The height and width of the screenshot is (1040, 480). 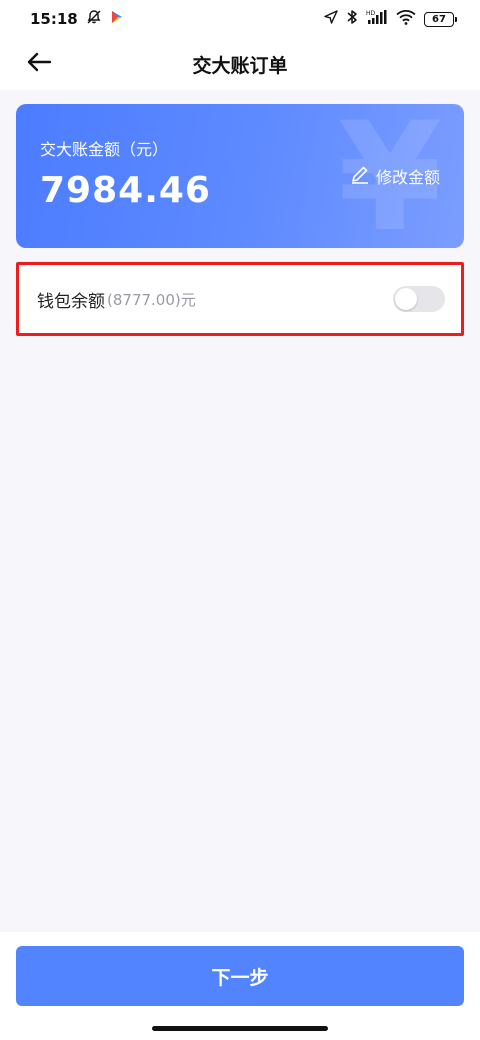 I want to click on toggle-knob, so click(x=406, y=299).